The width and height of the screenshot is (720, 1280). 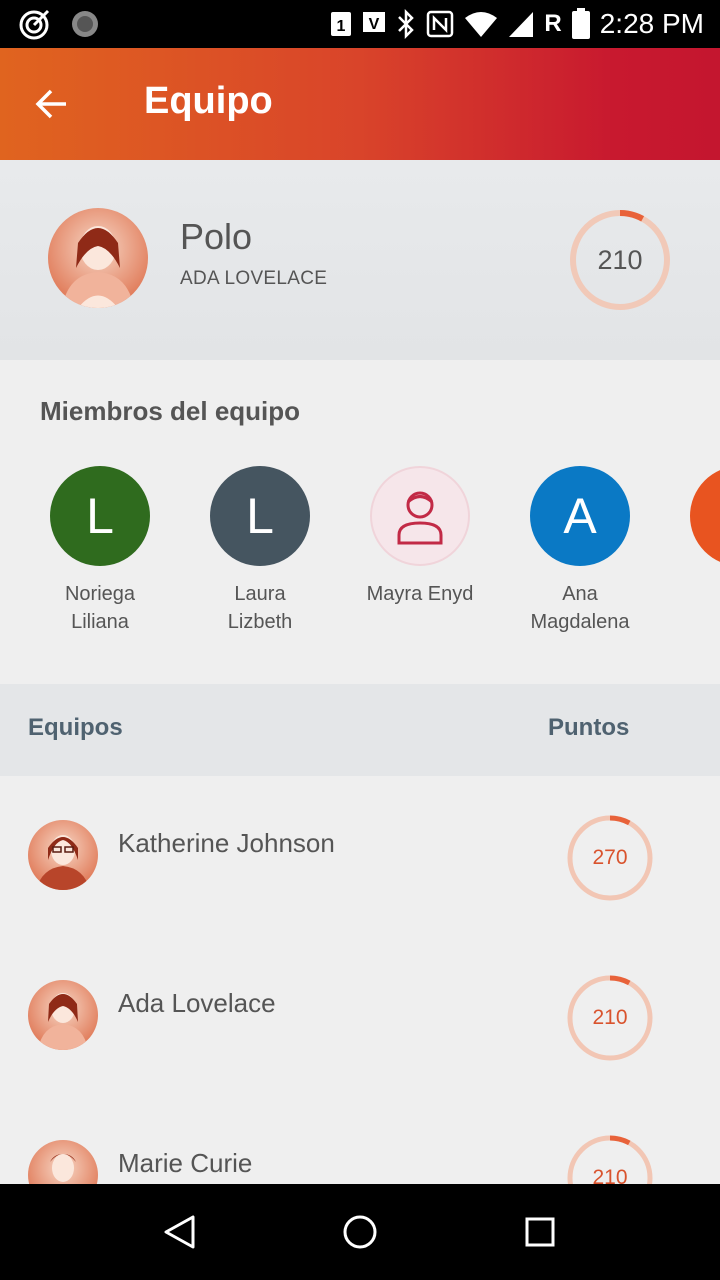 I want to click on member-name-line1: Mayra Enyd, so click(x=420, y=594).